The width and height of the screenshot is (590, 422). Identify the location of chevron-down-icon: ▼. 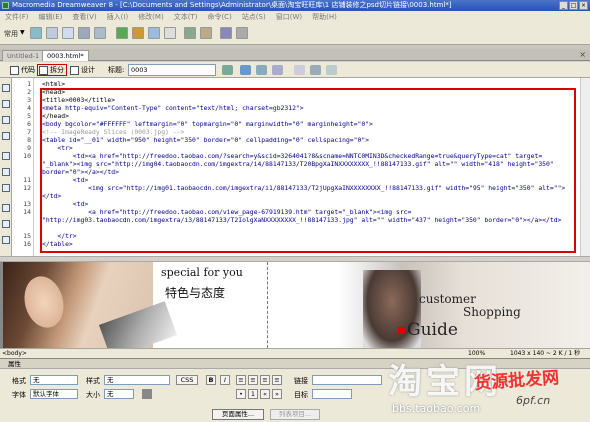
(22, 32).